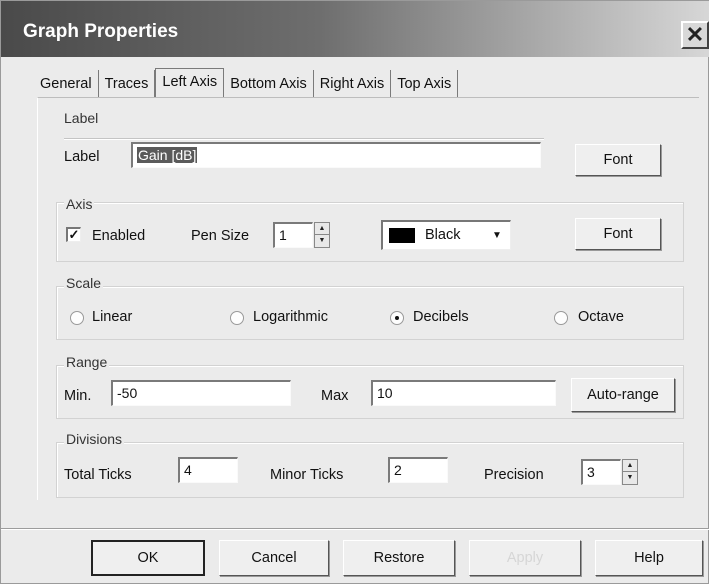  What do you see at coordinates (81, 118) in the screenshot?
I see `label-group-title: Label` at bounding box center [81, 118].